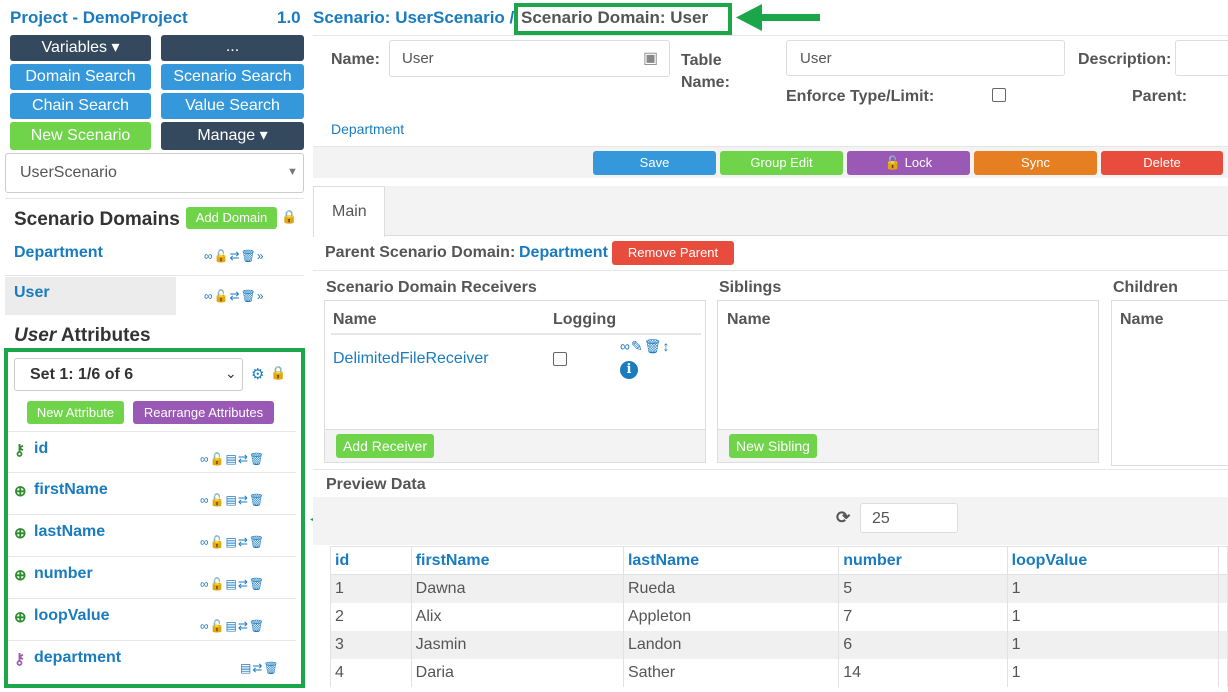  What do you see at coordinates (673, 253) in the screenshot?
I see `remove-parent-button: Remove Parent` at bounding box center [673, 253].